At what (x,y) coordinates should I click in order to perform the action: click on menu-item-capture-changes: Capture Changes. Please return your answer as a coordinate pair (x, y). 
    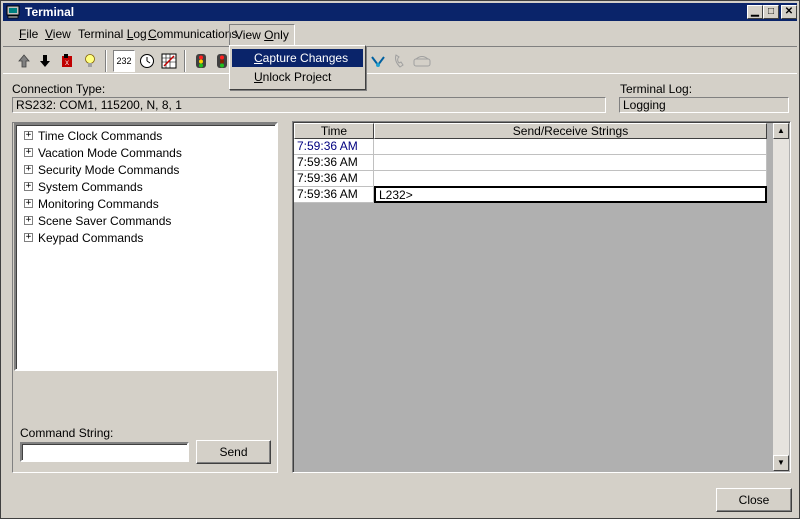
    Looking at the image, I should click on (297, 58).